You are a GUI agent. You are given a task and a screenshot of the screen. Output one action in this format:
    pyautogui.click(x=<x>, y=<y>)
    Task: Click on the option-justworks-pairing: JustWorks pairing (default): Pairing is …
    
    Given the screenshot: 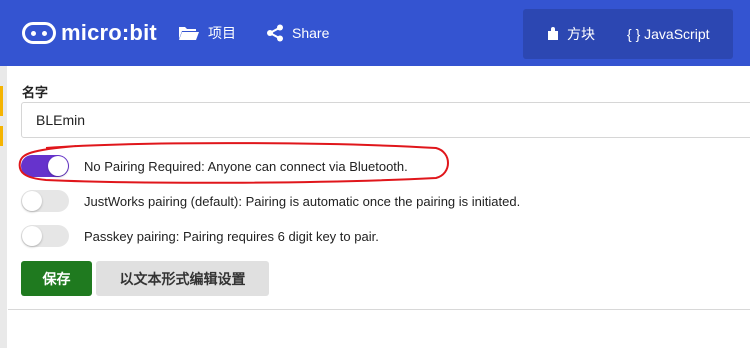 What is the action you would take?
    pyautogui.click(x=270, y=201)
    